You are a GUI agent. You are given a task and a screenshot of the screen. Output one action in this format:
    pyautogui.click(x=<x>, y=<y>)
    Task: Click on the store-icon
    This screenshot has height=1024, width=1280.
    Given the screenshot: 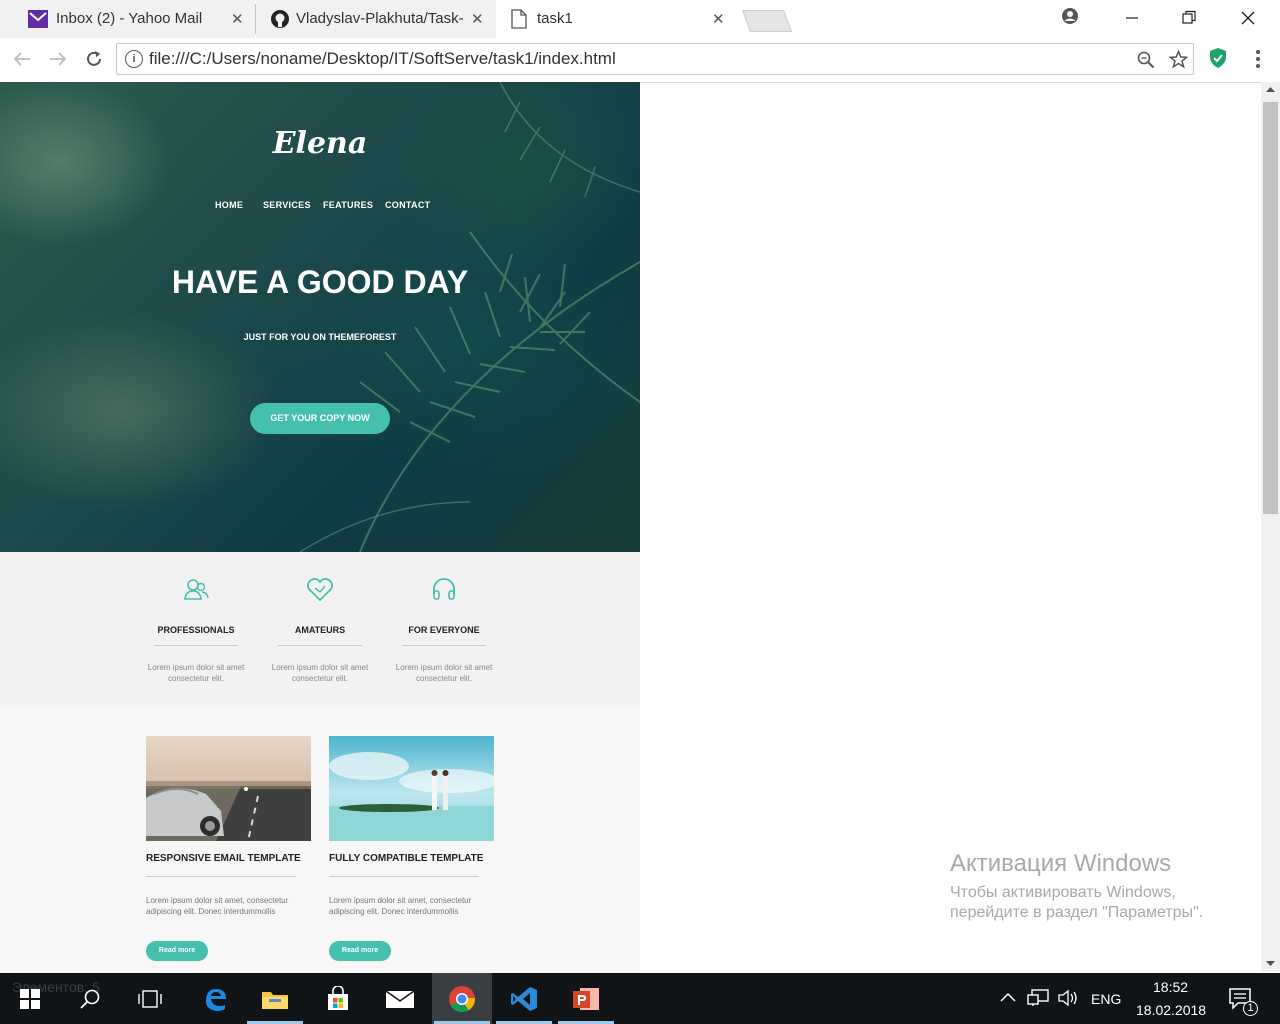 What is the action you would take?
    pyautogui.click(x=338, y=997)
    